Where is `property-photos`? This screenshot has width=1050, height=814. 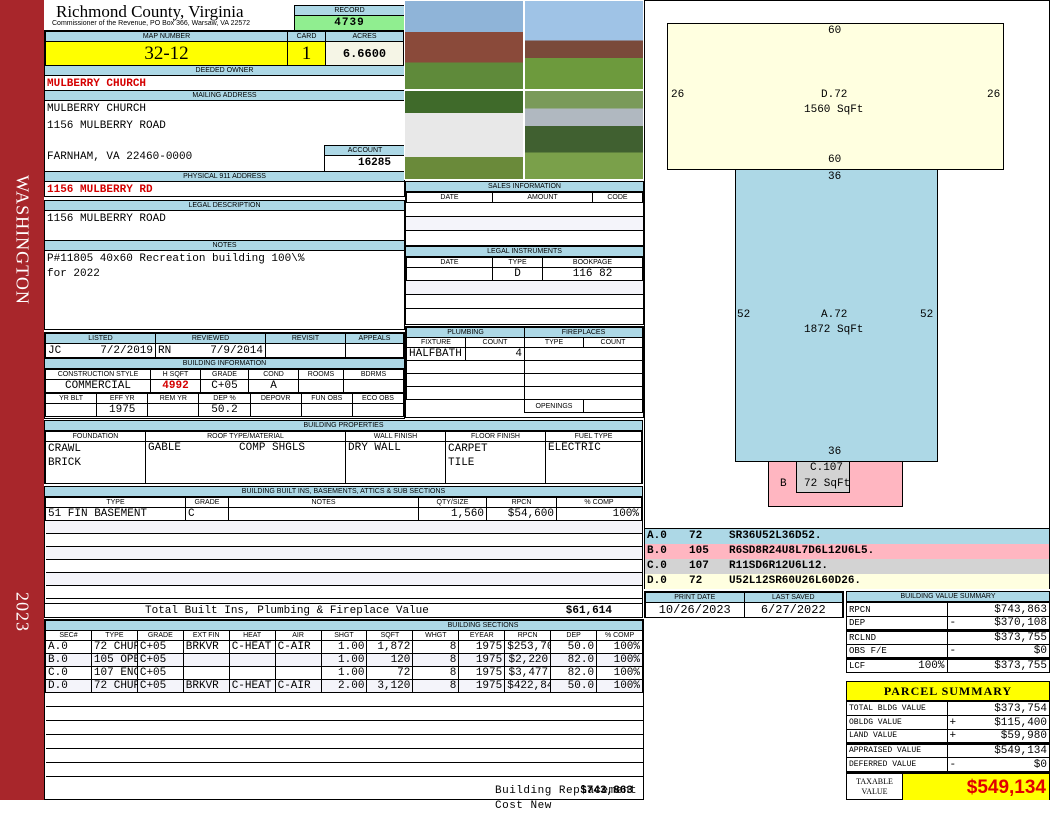
property-photos is located at coordinates (524, 90).